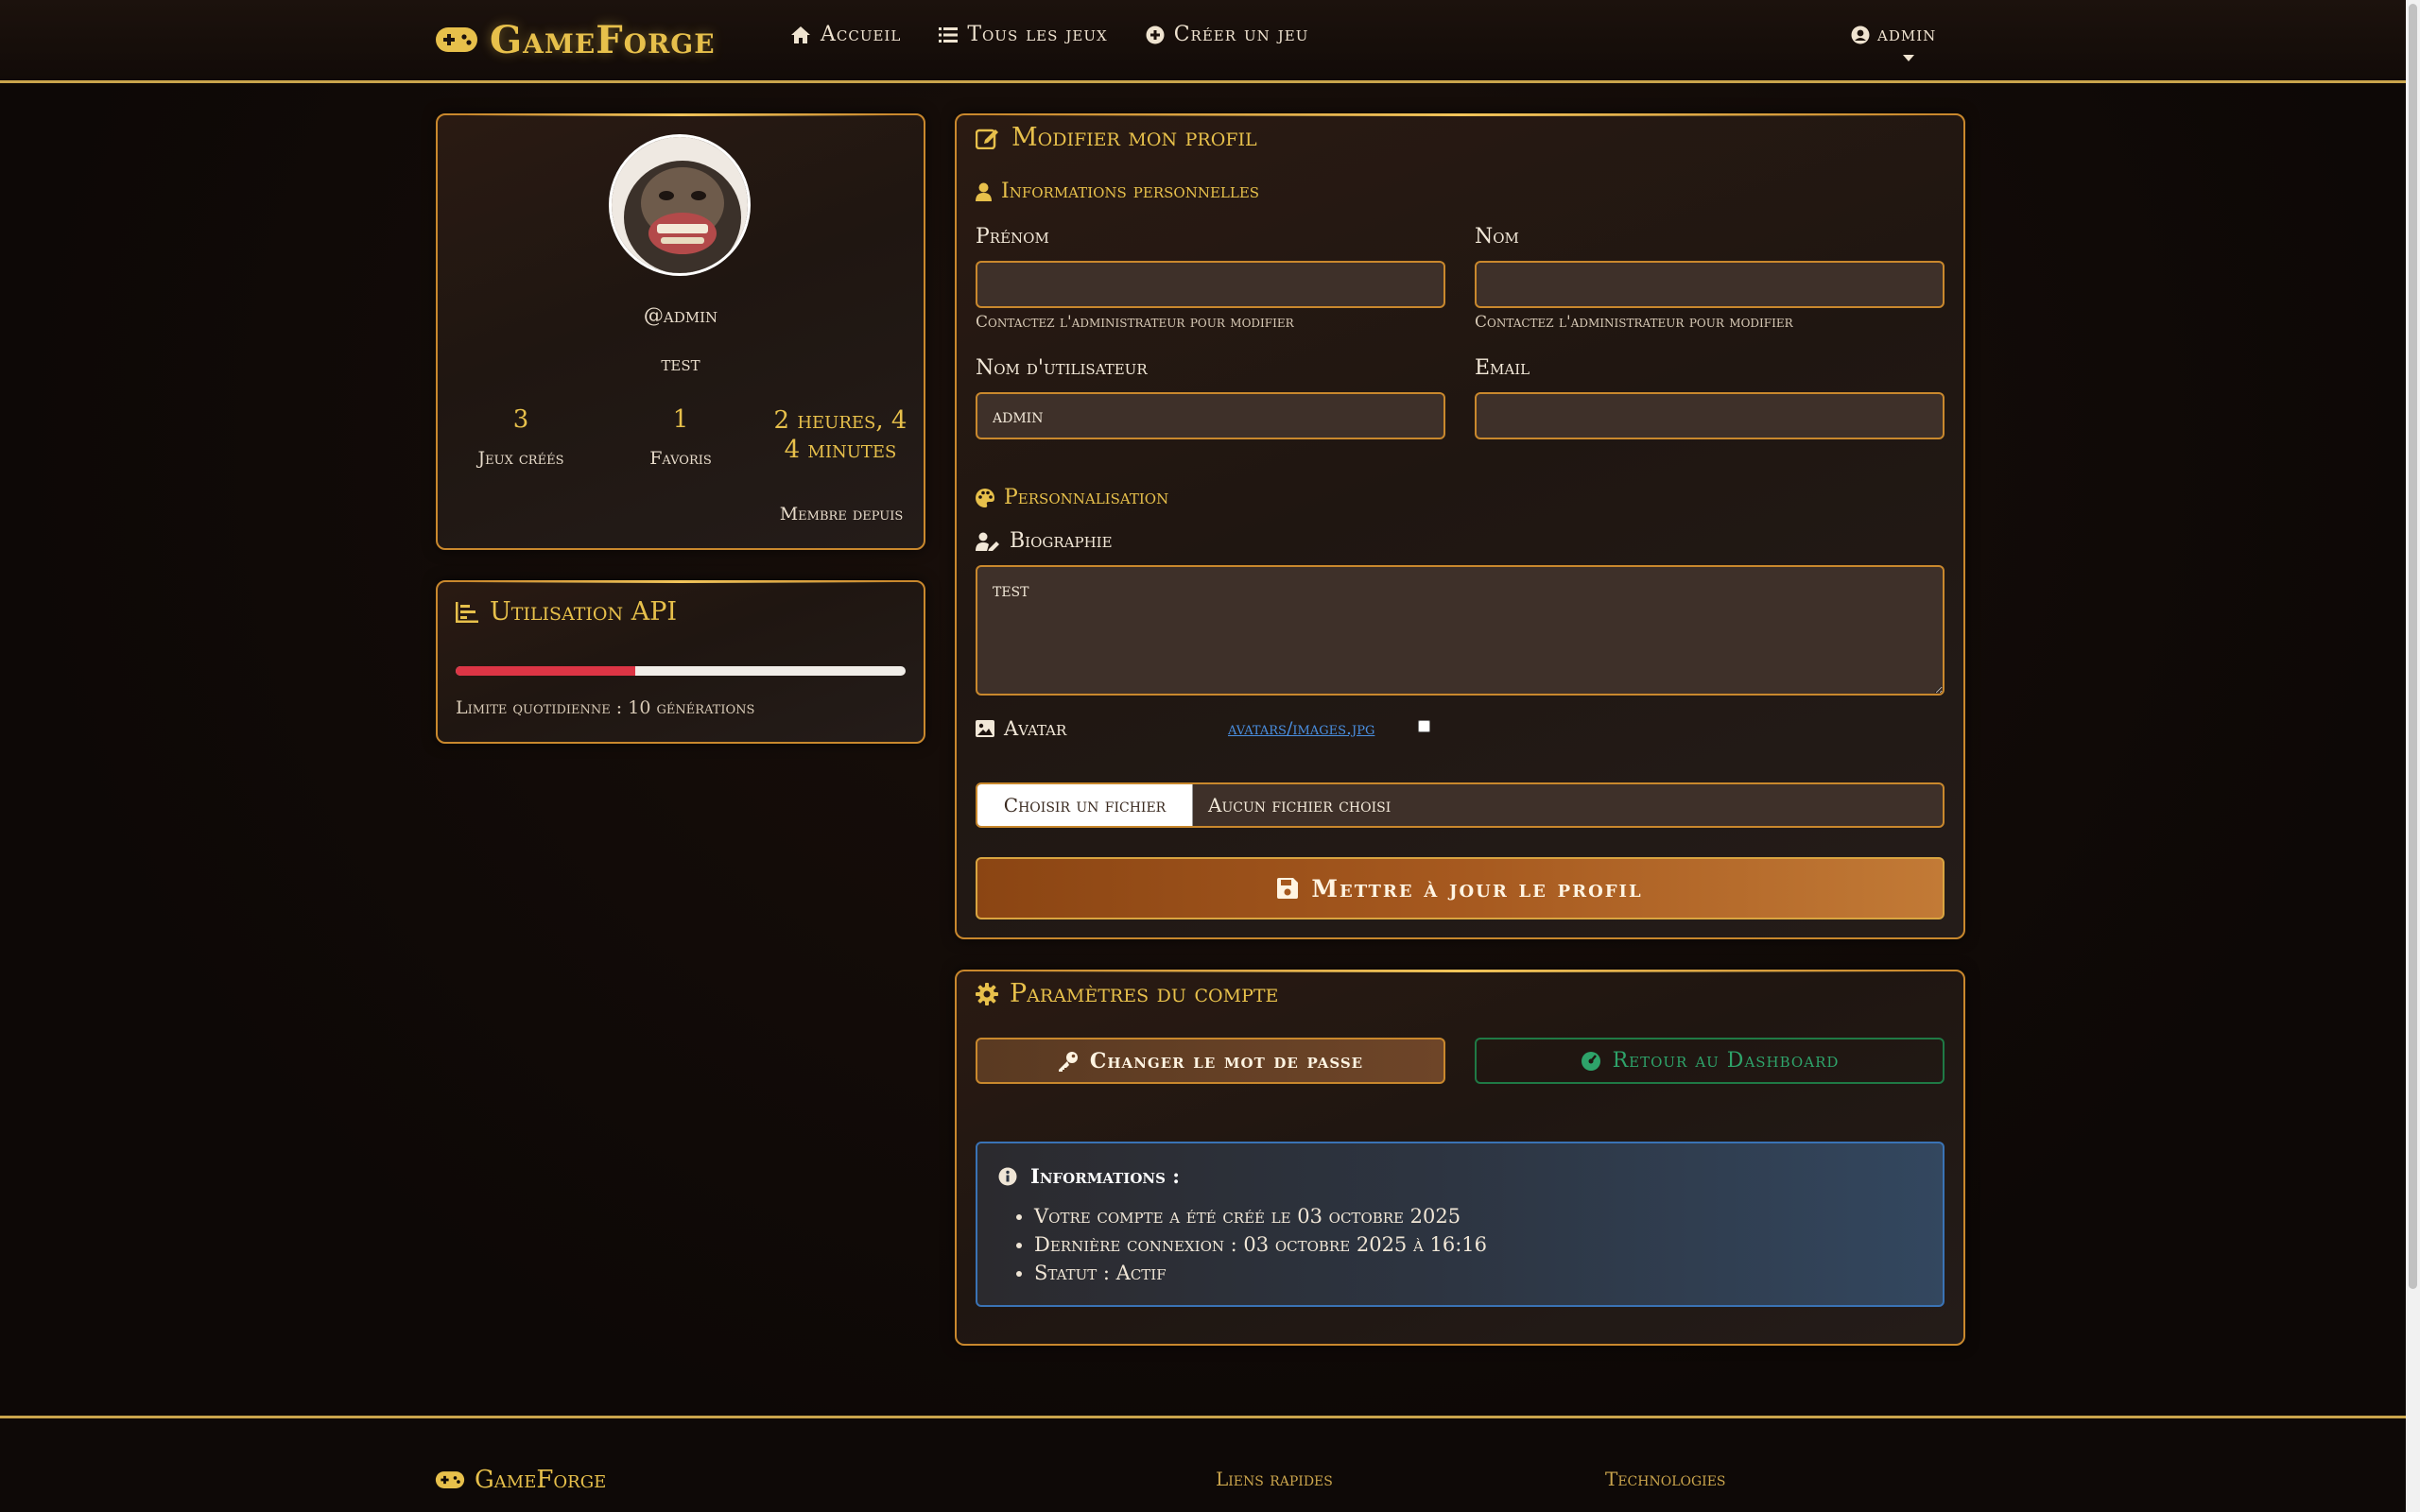  Describe the element at coordinates (1260, 1273) in the screenshot. I see `account-info-status: Statut : Actif` at that location.